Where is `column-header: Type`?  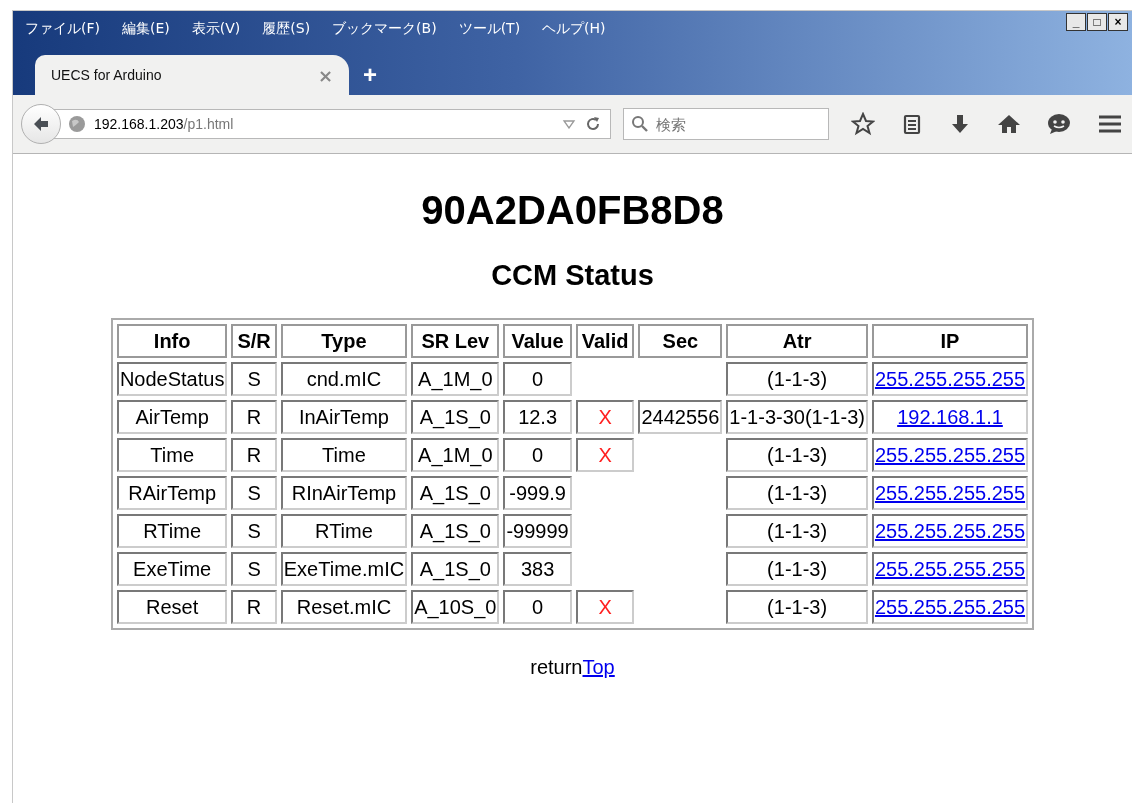 column-header: Type is located at coordinates (344, 341).